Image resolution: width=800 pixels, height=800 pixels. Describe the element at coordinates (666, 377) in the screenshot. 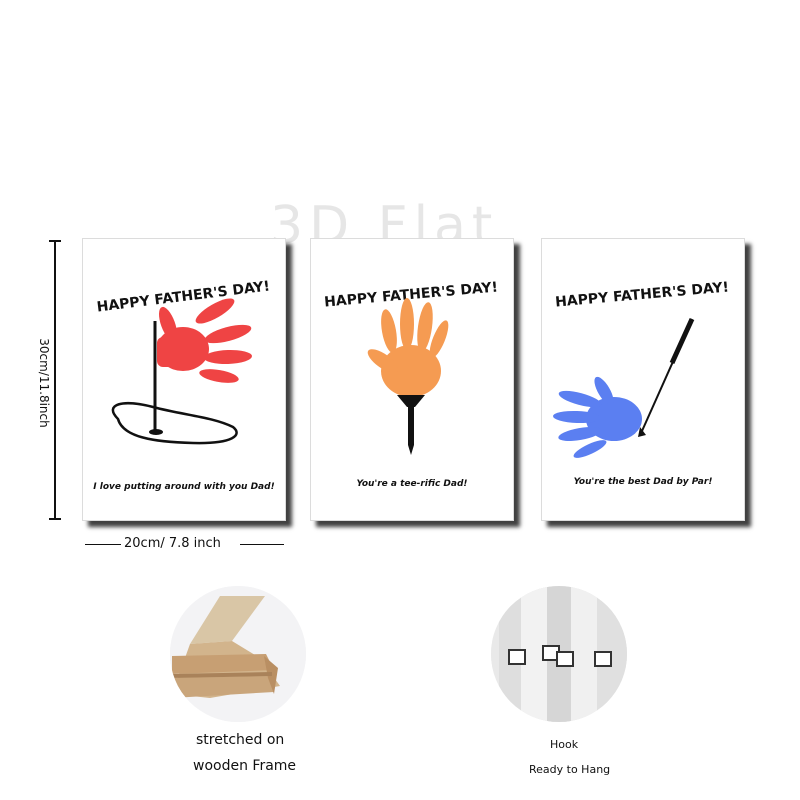

I see `golf-club-icon` at that location.